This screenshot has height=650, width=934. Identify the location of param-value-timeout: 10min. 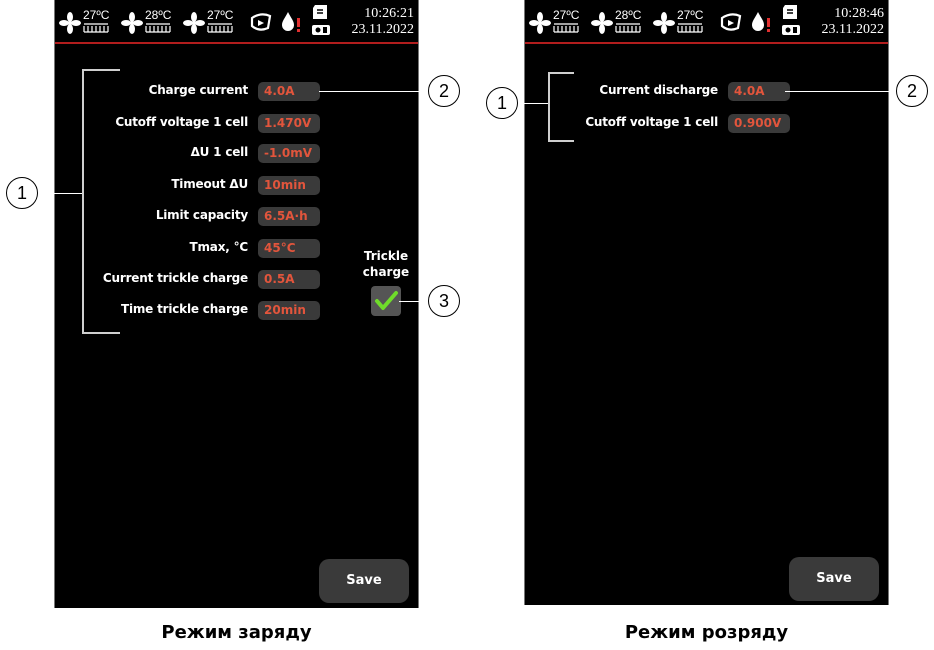
(289, 185).